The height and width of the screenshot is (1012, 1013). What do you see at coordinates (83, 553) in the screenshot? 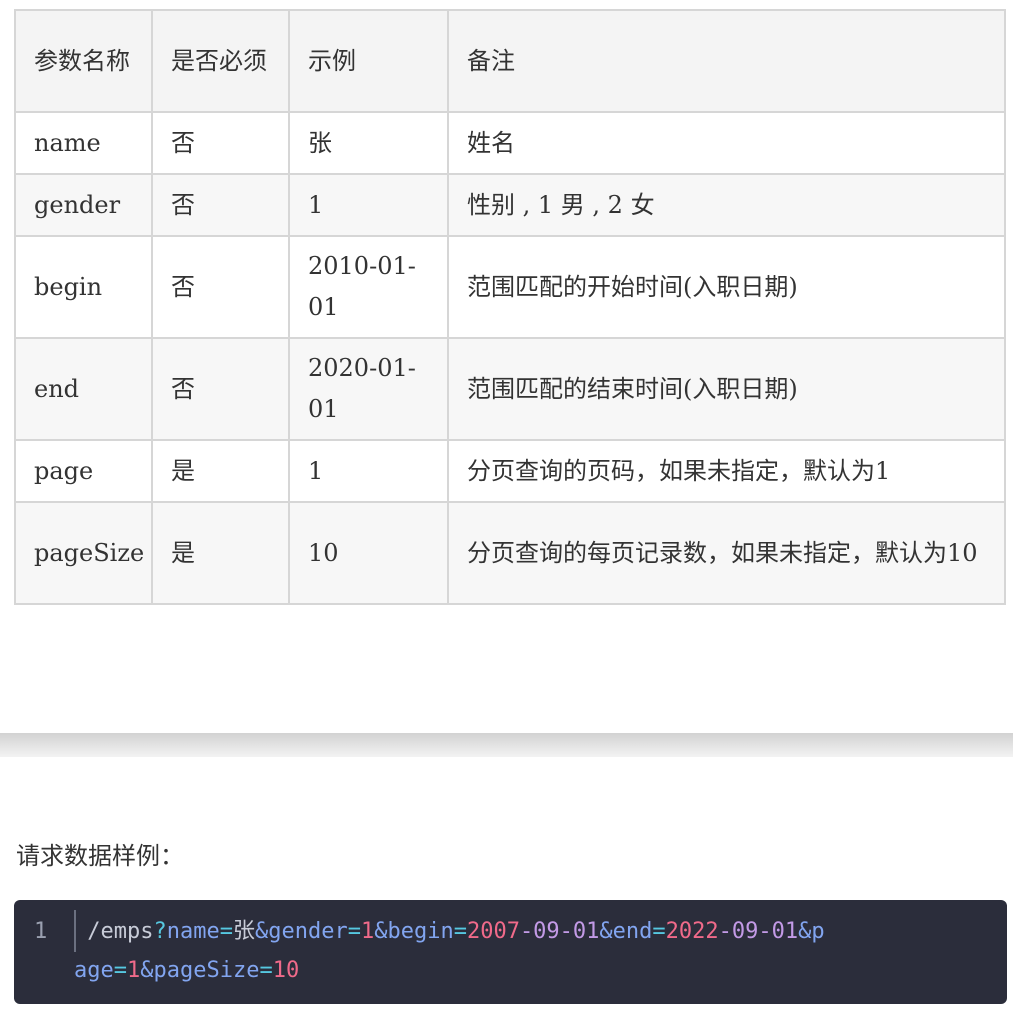
I see `cell-param-name: pageSize` at bounding box center [83, 553].